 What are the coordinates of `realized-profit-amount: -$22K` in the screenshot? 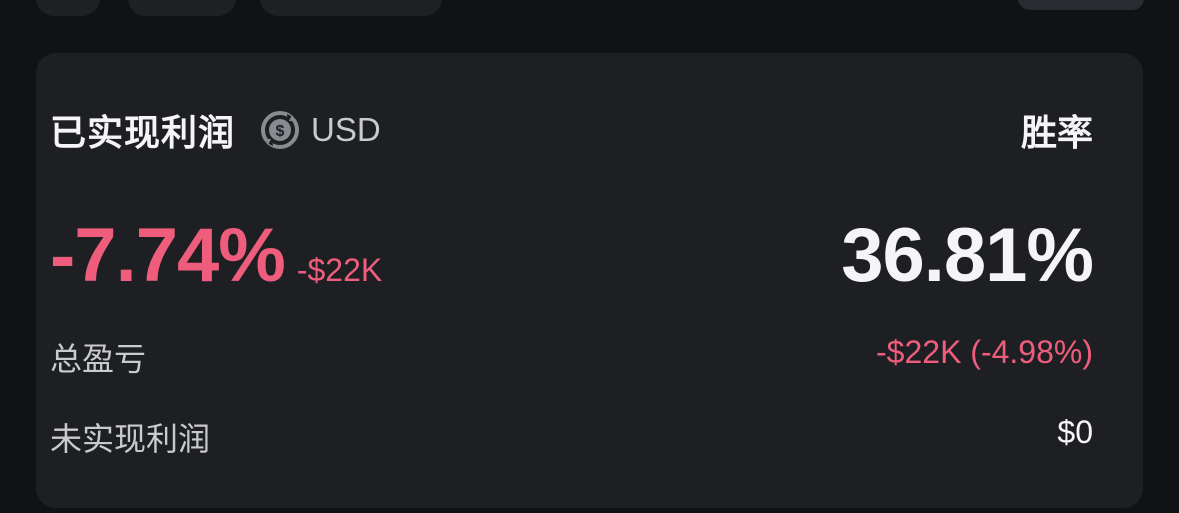 It's located at (339, 270).